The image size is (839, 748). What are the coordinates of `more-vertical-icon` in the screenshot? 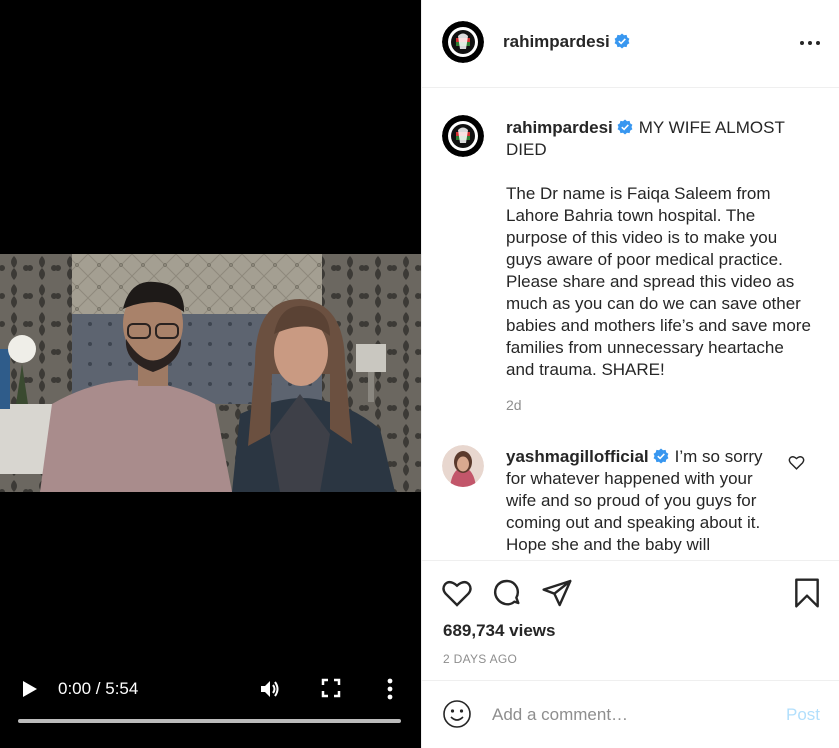 It's located at (390, 689).